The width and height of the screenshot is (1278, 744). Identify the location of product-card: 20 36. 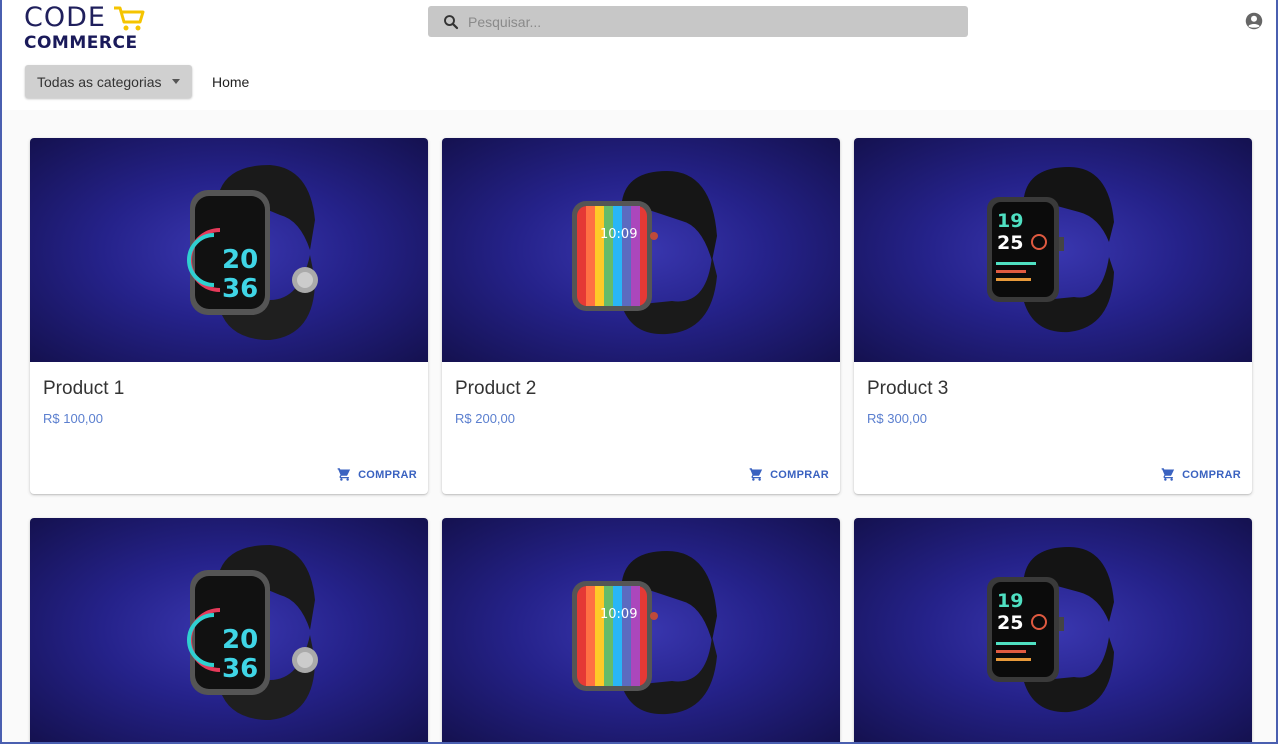
(229, 630).